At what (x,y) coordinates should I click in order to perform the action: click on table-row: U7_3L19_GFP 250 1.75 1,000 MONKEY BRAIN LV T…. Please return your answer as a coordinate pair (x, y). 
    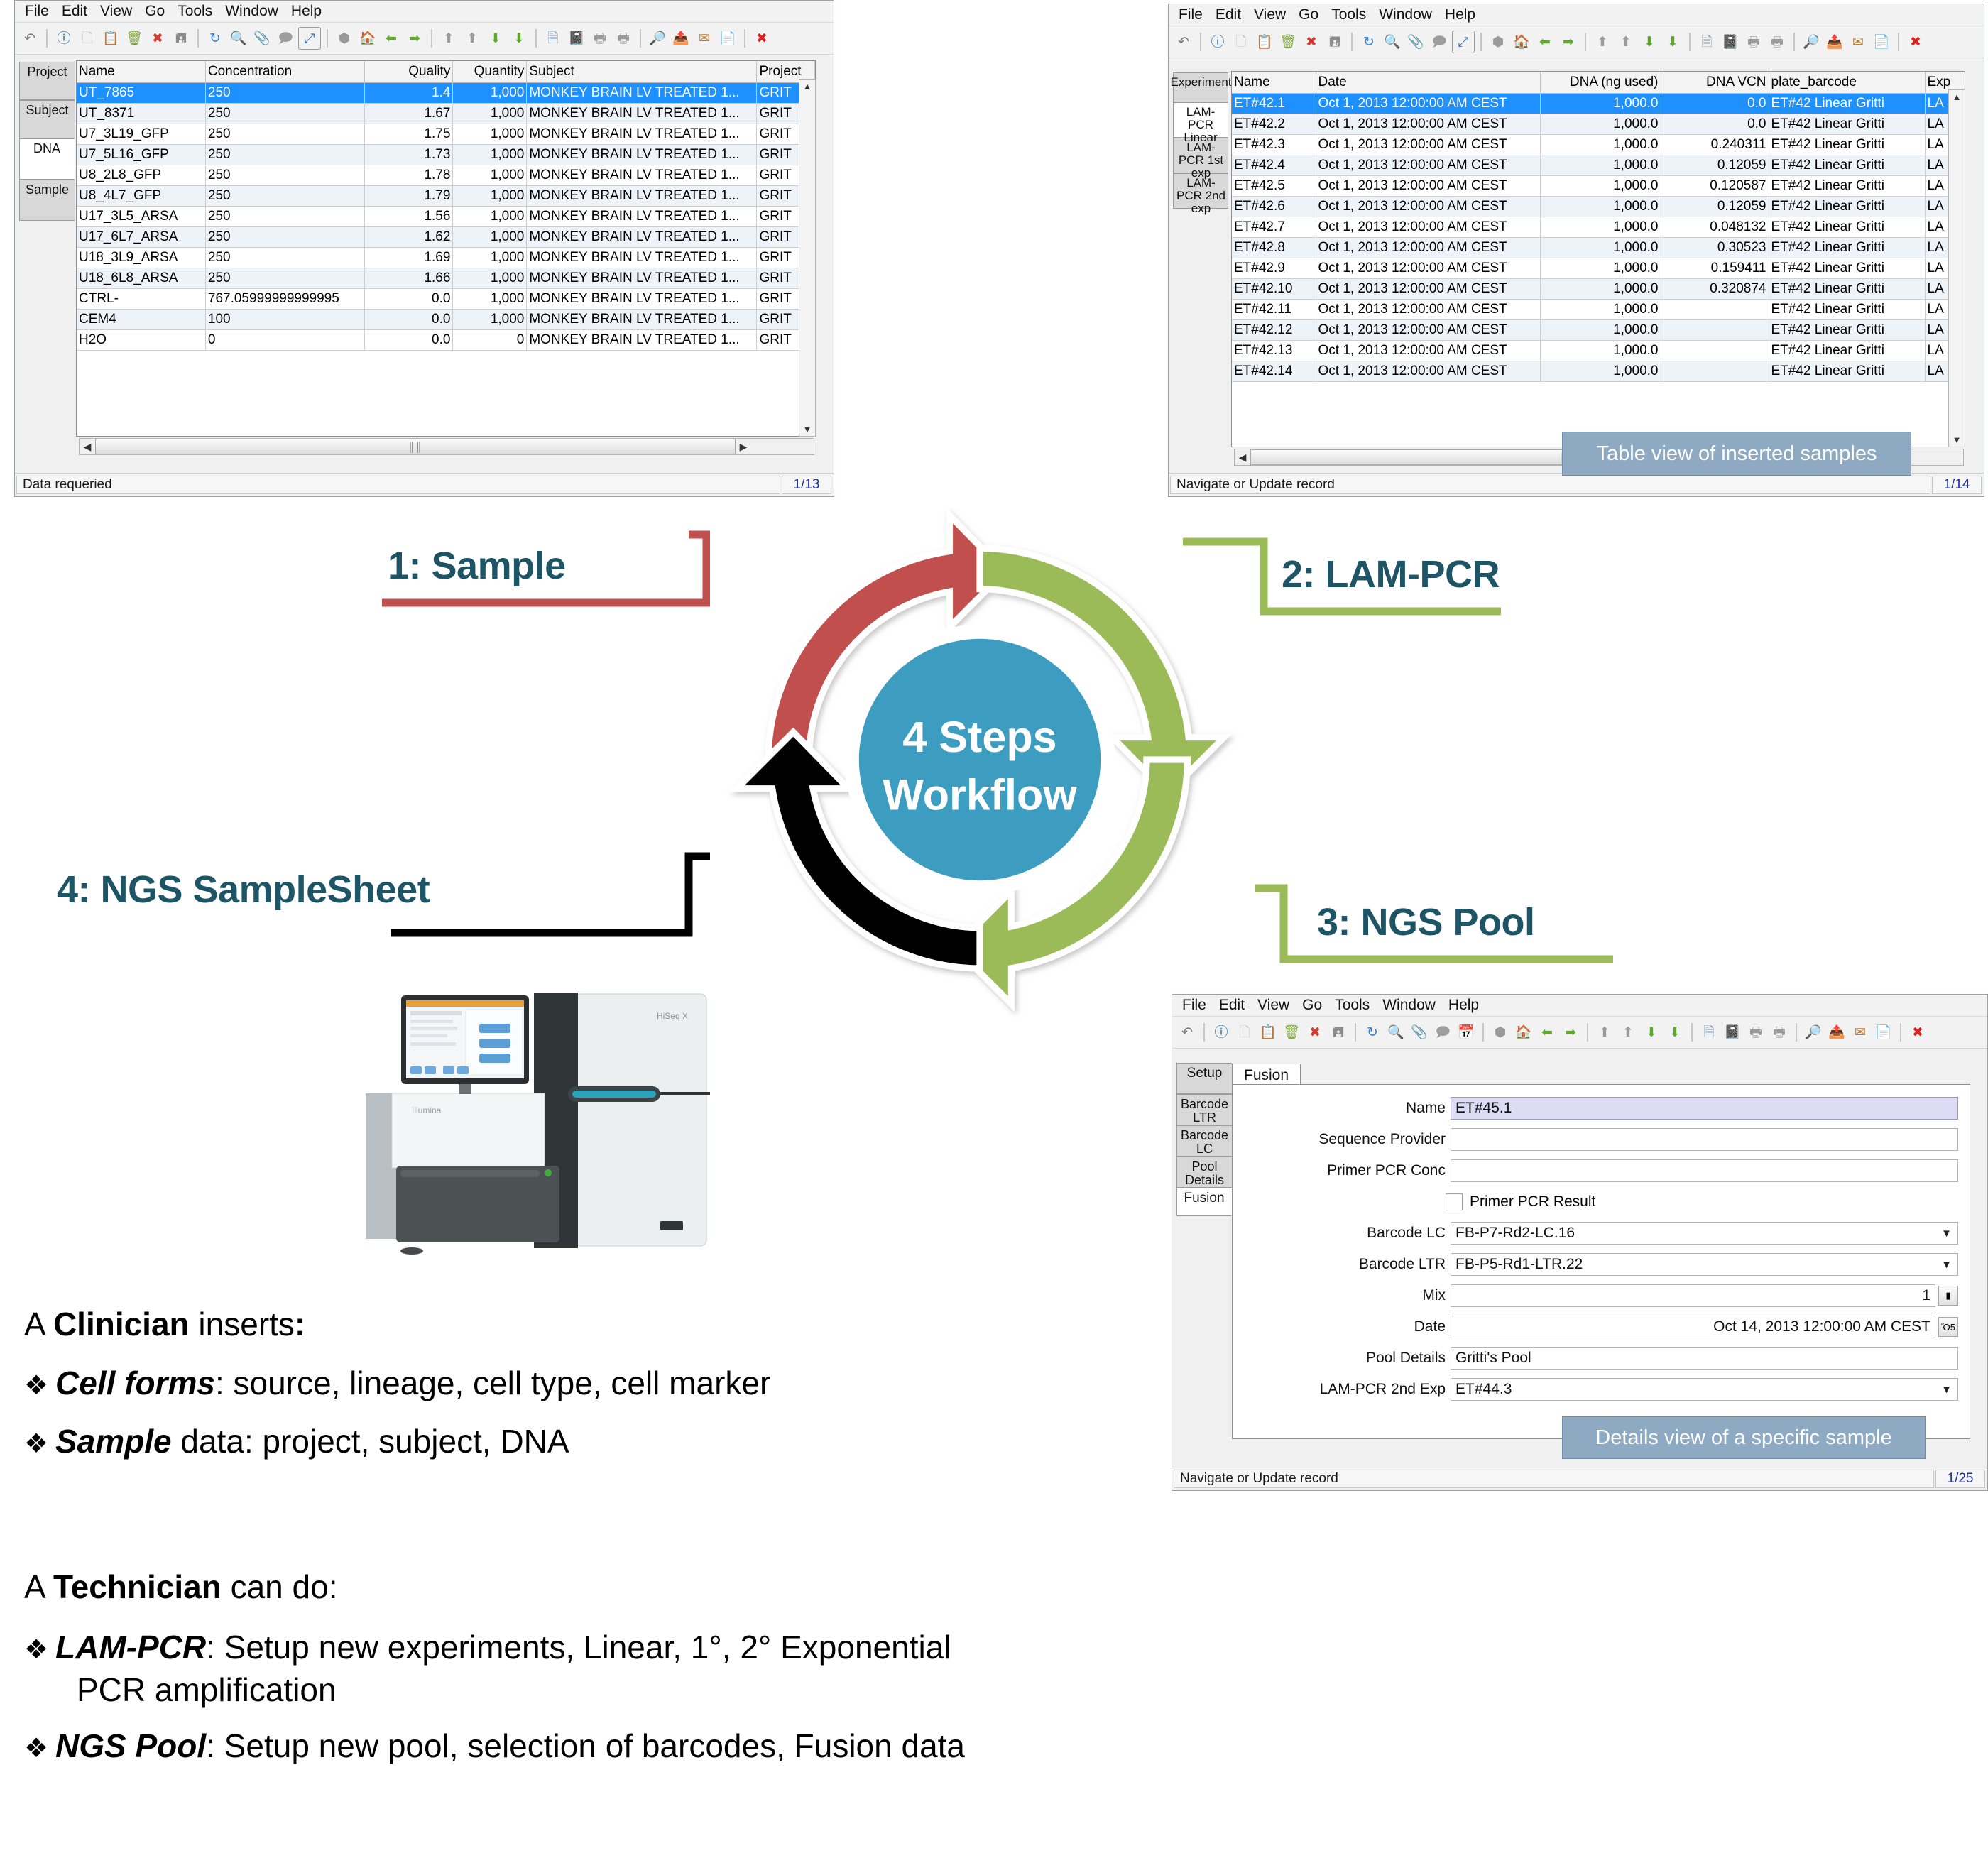
    Looking at the image, I should click on (446, 134).